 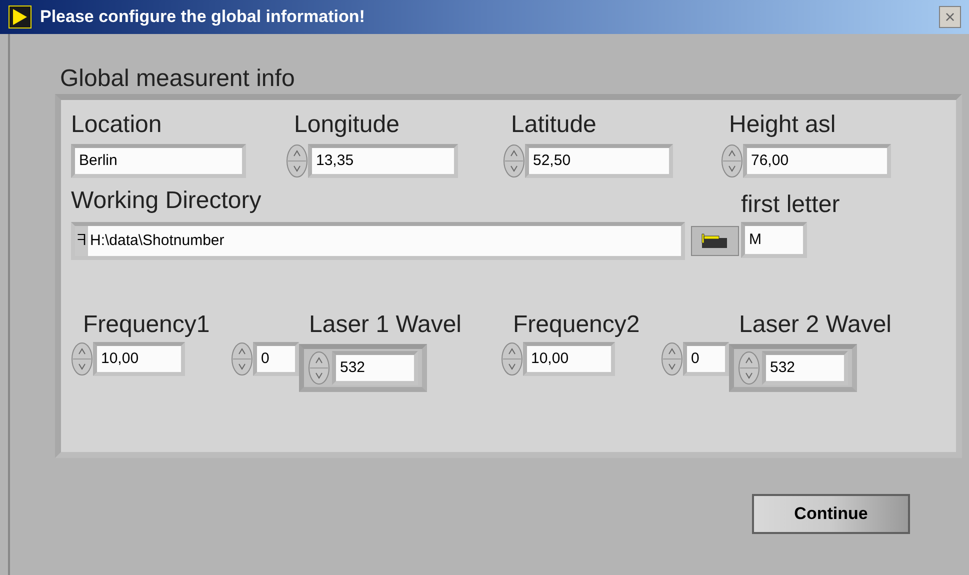 What do you see at coordinates (166, 201) in the screenshot?
I see `field-label: Working Directory` at bounding box center [166, 201].